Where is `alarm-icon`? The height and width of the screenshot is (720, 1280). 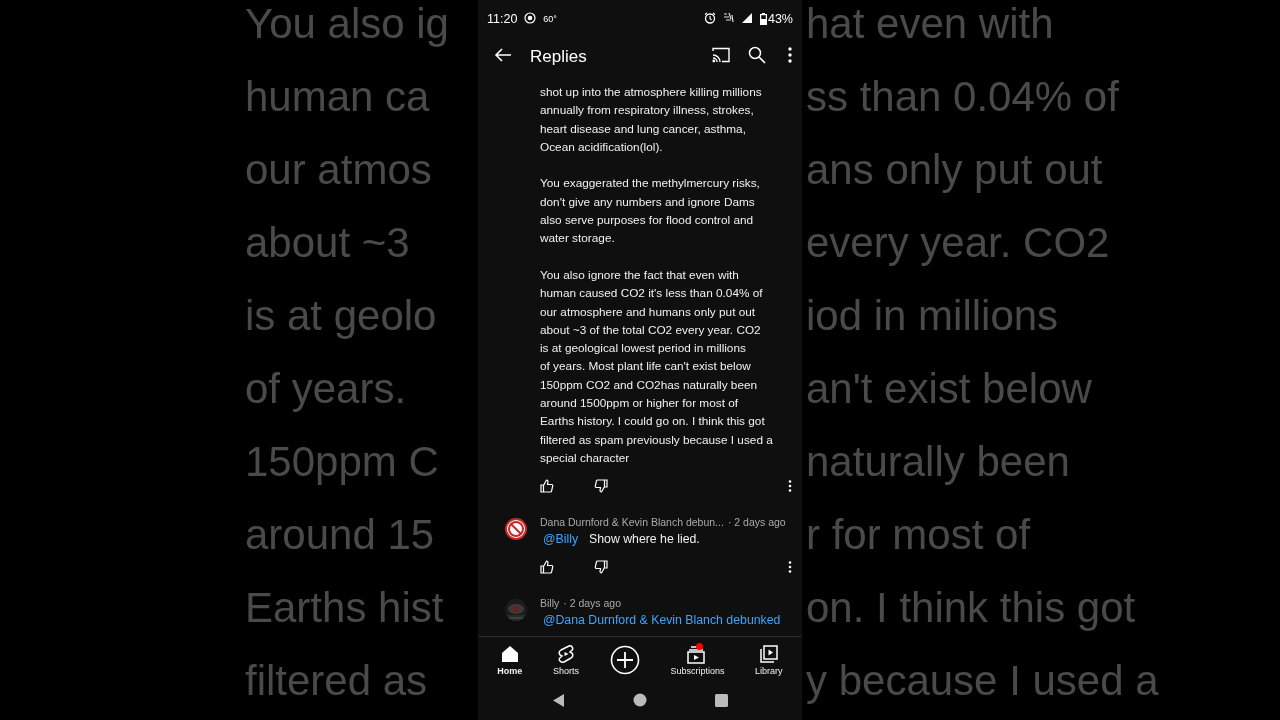
alarm-icon is located at coordinates (709, 19).